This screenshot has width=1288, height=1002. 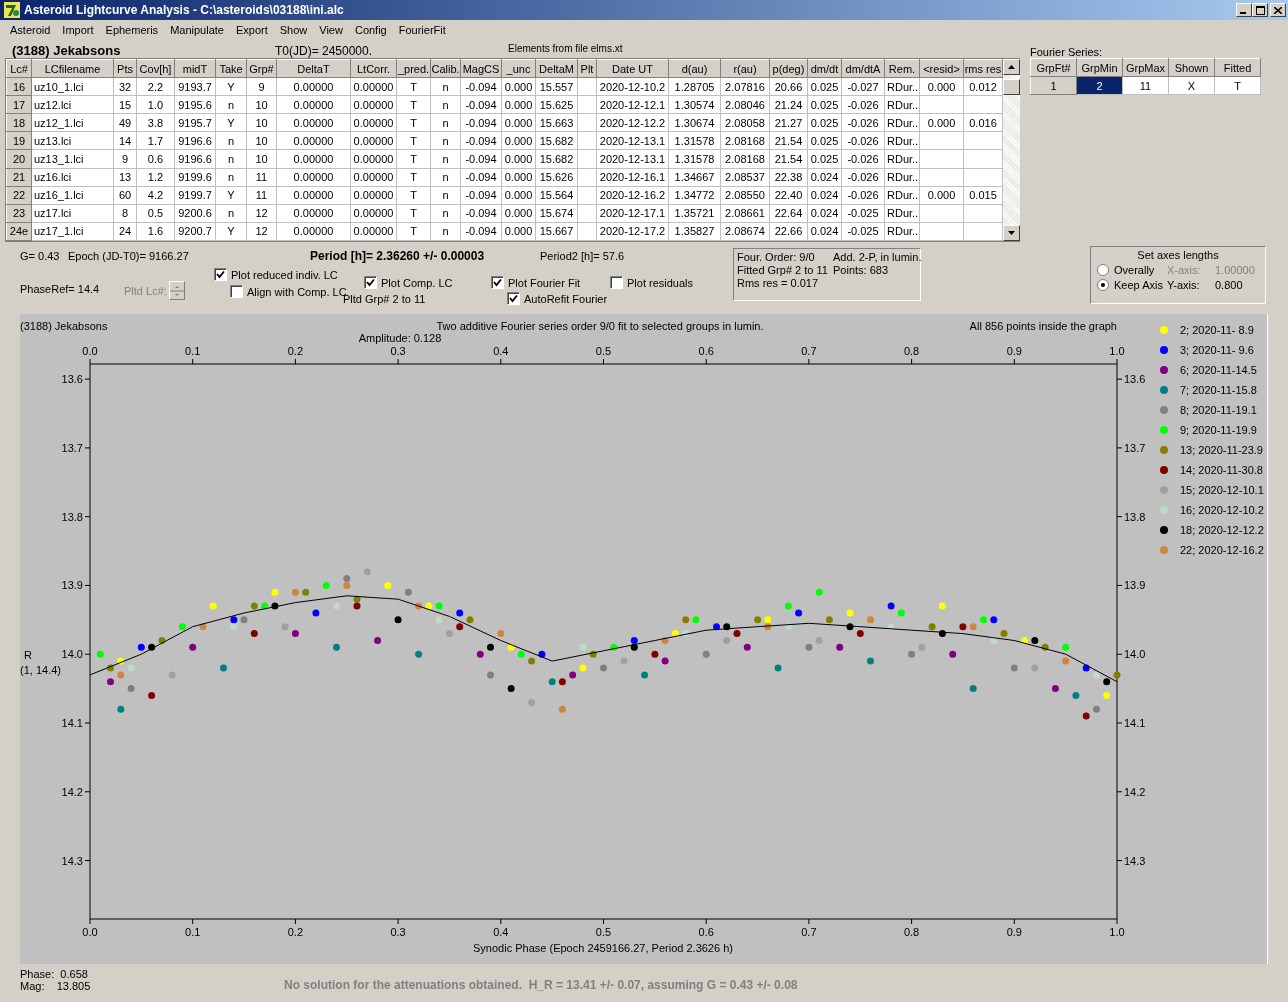 What do you see at coordinates (398, 932) in the screenshot?
I see `tick-label: 0.3` at bounding box center [398, 932].